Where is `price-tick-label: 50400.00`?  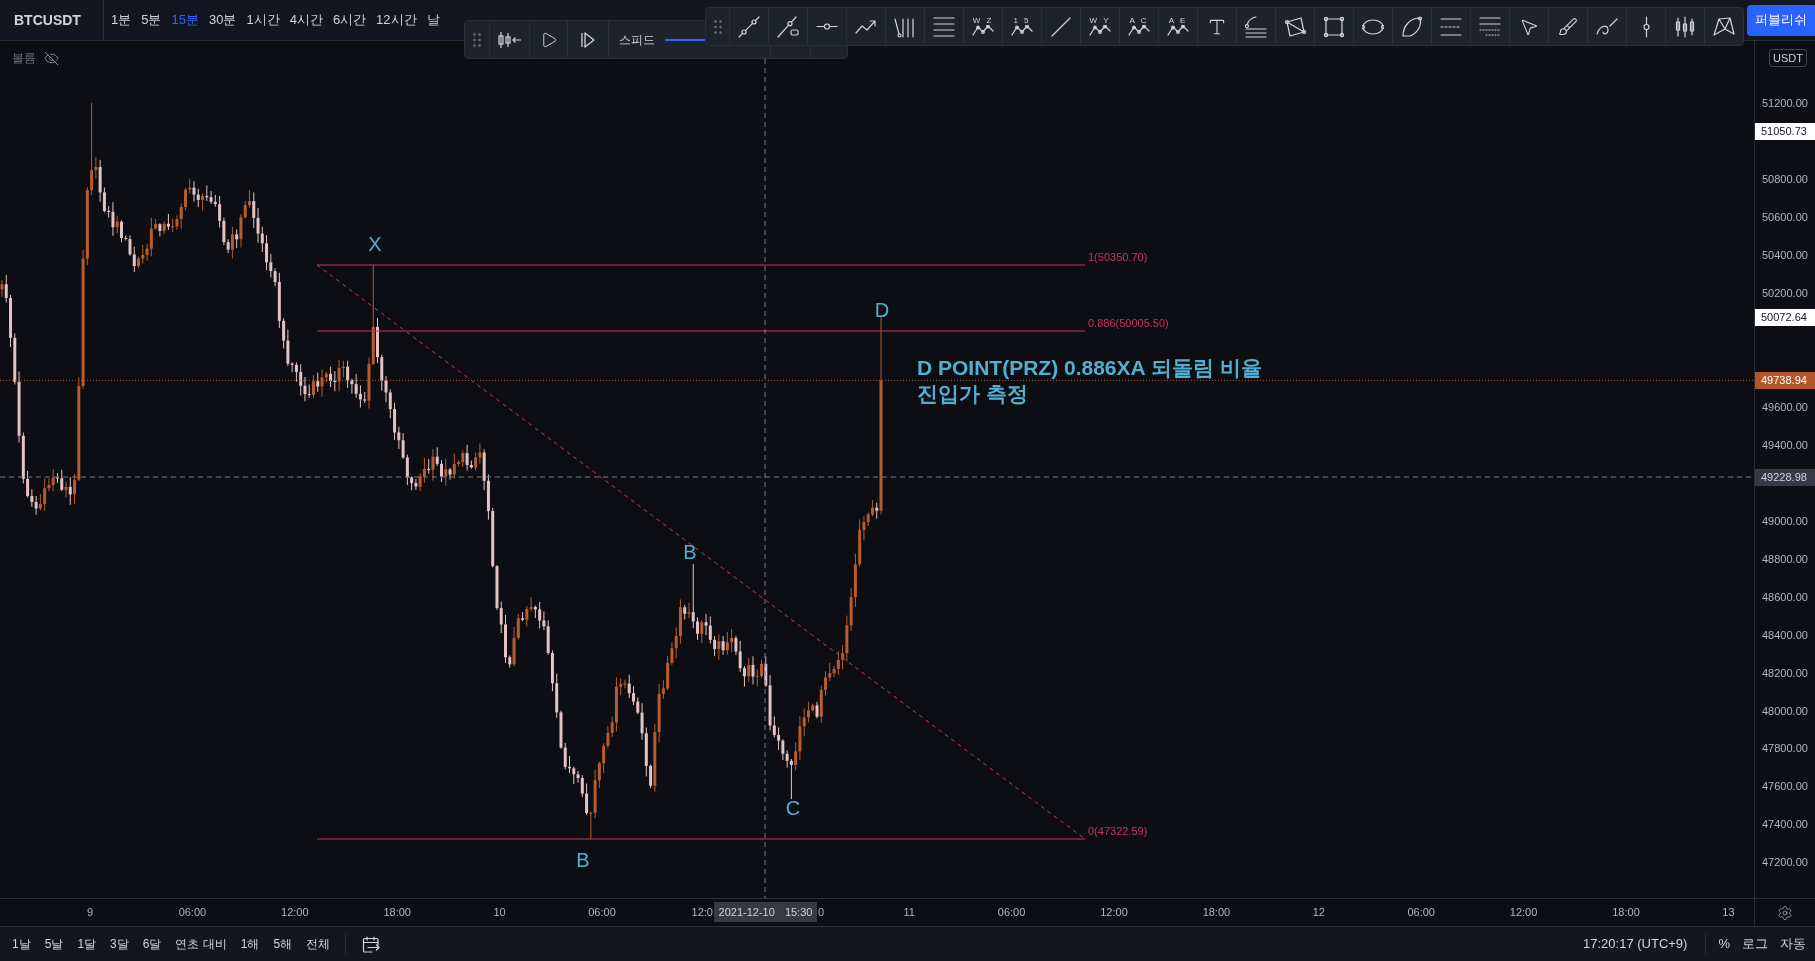
price-tick-label: 50400.00 is located at coordinates (1785, 254).